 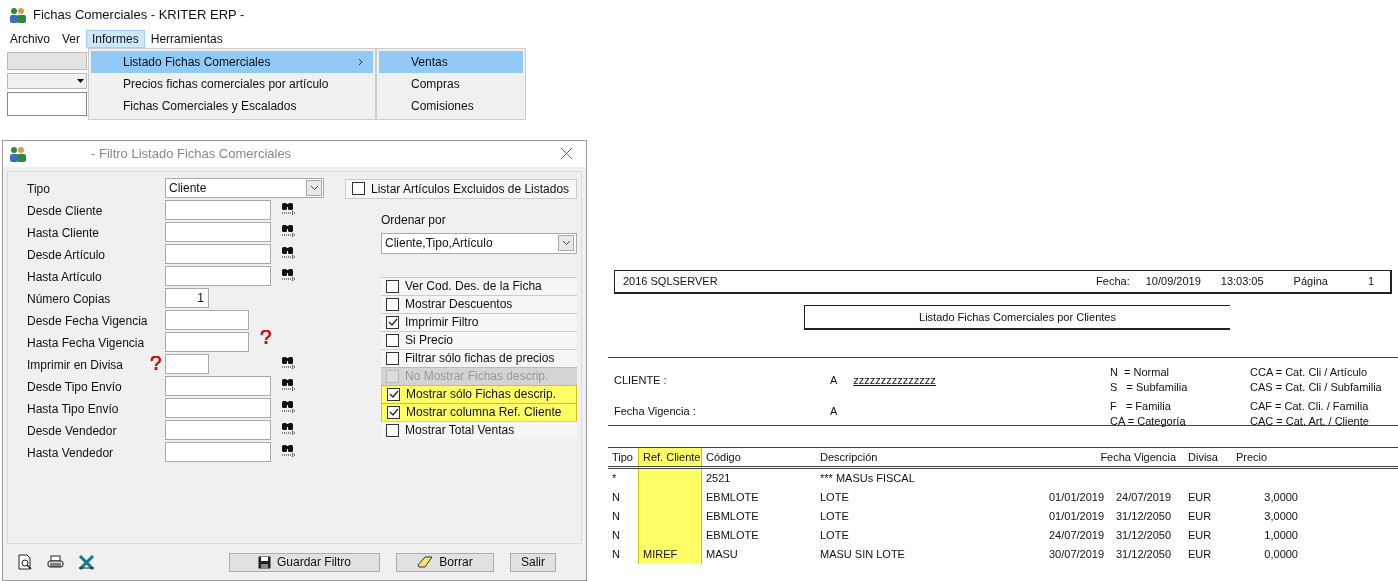 What do you see at coordinates (622, 457) in the screenshot?
I see `column-header: Tipo` at bounding box center [622, 457].